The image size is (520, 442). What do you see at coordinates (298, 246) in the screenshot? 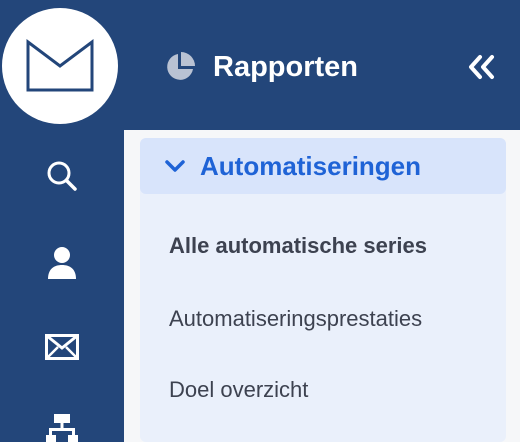
I see `menu-item-all-automated-series: Alle automatische series` at bounding box center [298, 246].